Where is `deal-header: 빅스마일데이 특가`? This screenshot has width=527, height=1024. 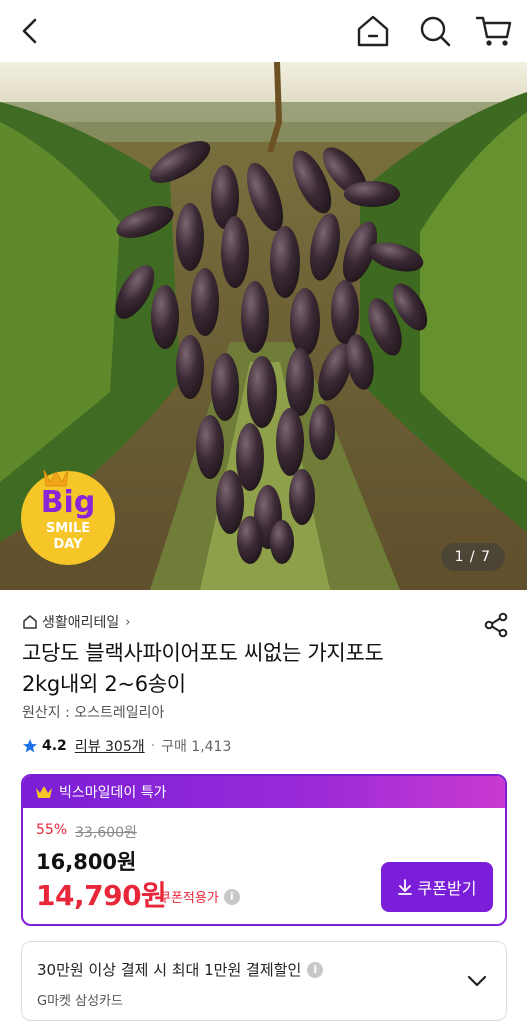
deal-header: 빅스마일데이 특가 is located at coordinates (264, 792).